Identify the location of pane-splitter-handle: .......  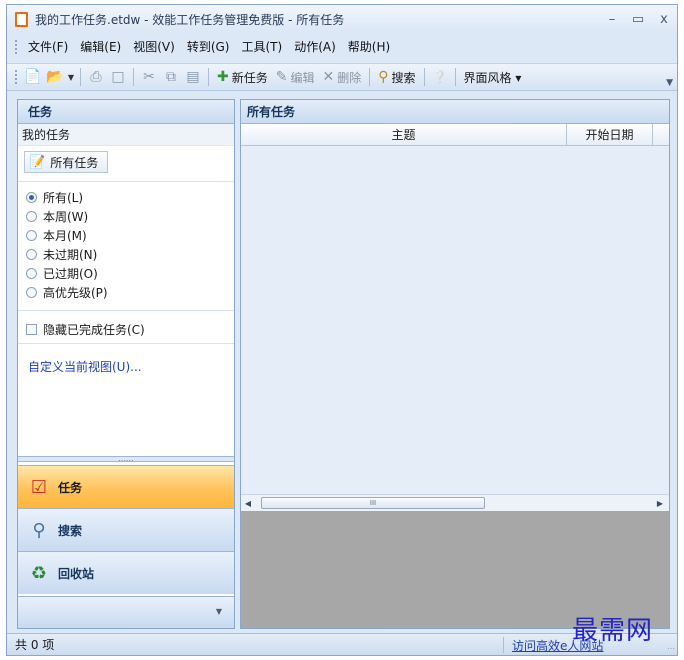
(126, 459).